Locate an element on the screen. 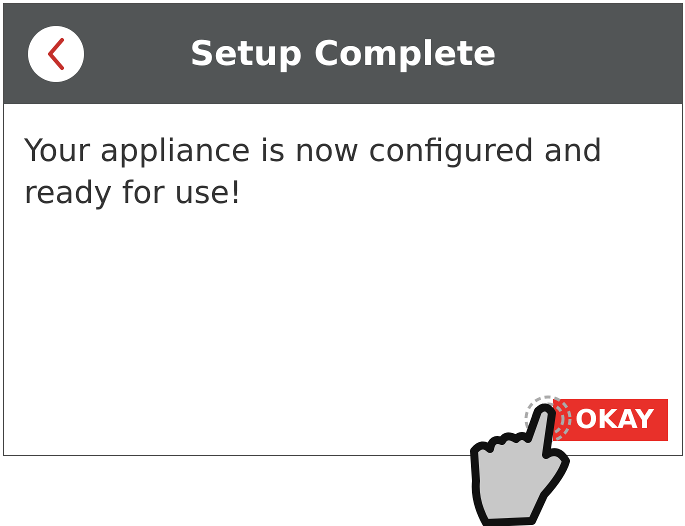 Image resolution: width=685 pixels, height=526 pixels. screen-title: Setup Complete is located at coordinates (343, 54).